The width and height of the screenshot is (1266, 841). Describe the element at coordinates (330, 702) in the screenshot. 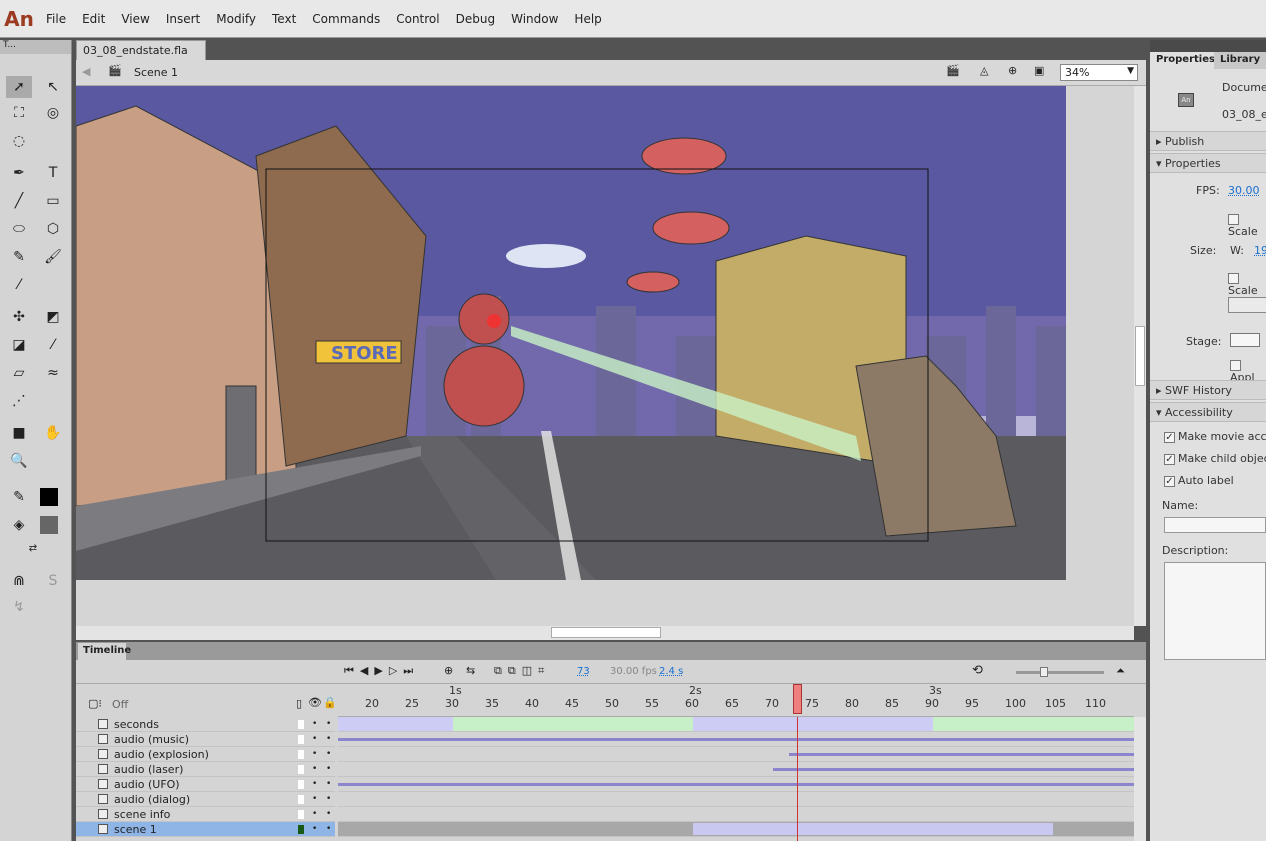

I see `lock-header-icon: 🔒` at that location.